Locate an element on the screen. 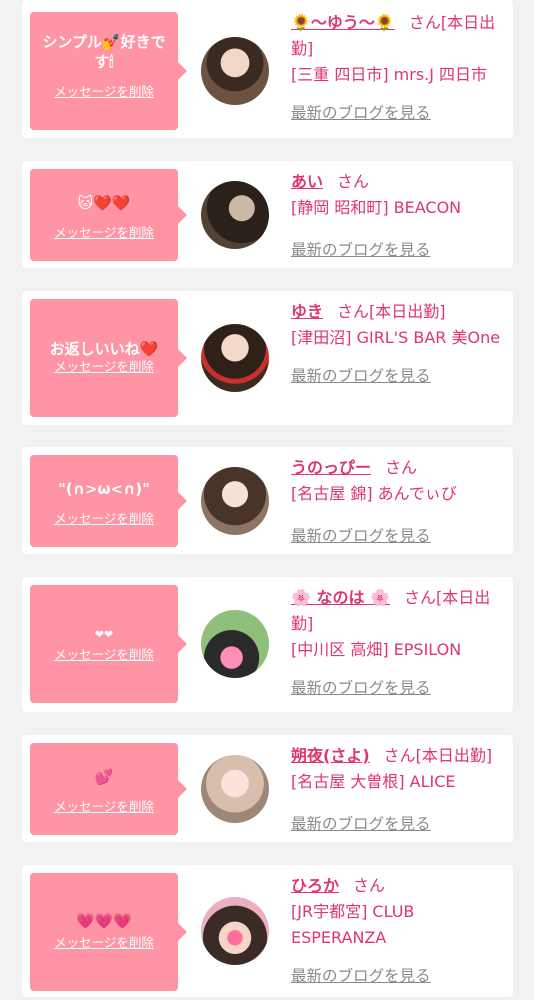 The height and width of the screenshot is (1000, 534). profile-info: 朔夜(さよ) さん[本日出勤] [名古屋 大曽根] ALICE 最新のブログを見る is located at coordinates (399, 790).